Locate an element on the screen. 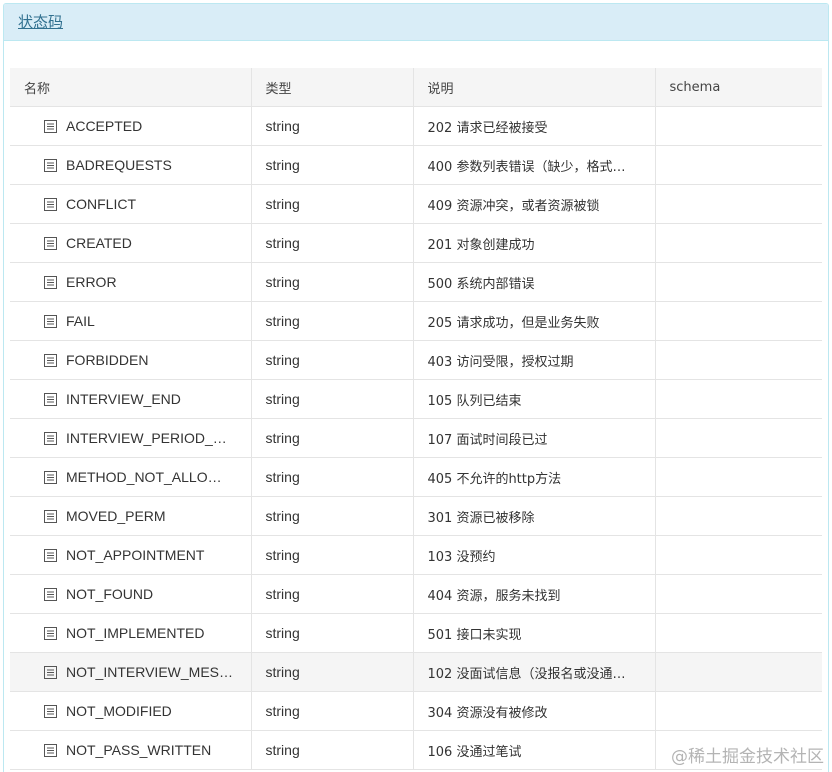 This screenshot has height=772, width=832. cell-name: NOT_IMPLEMENTED is located at coordinates (131, 633).